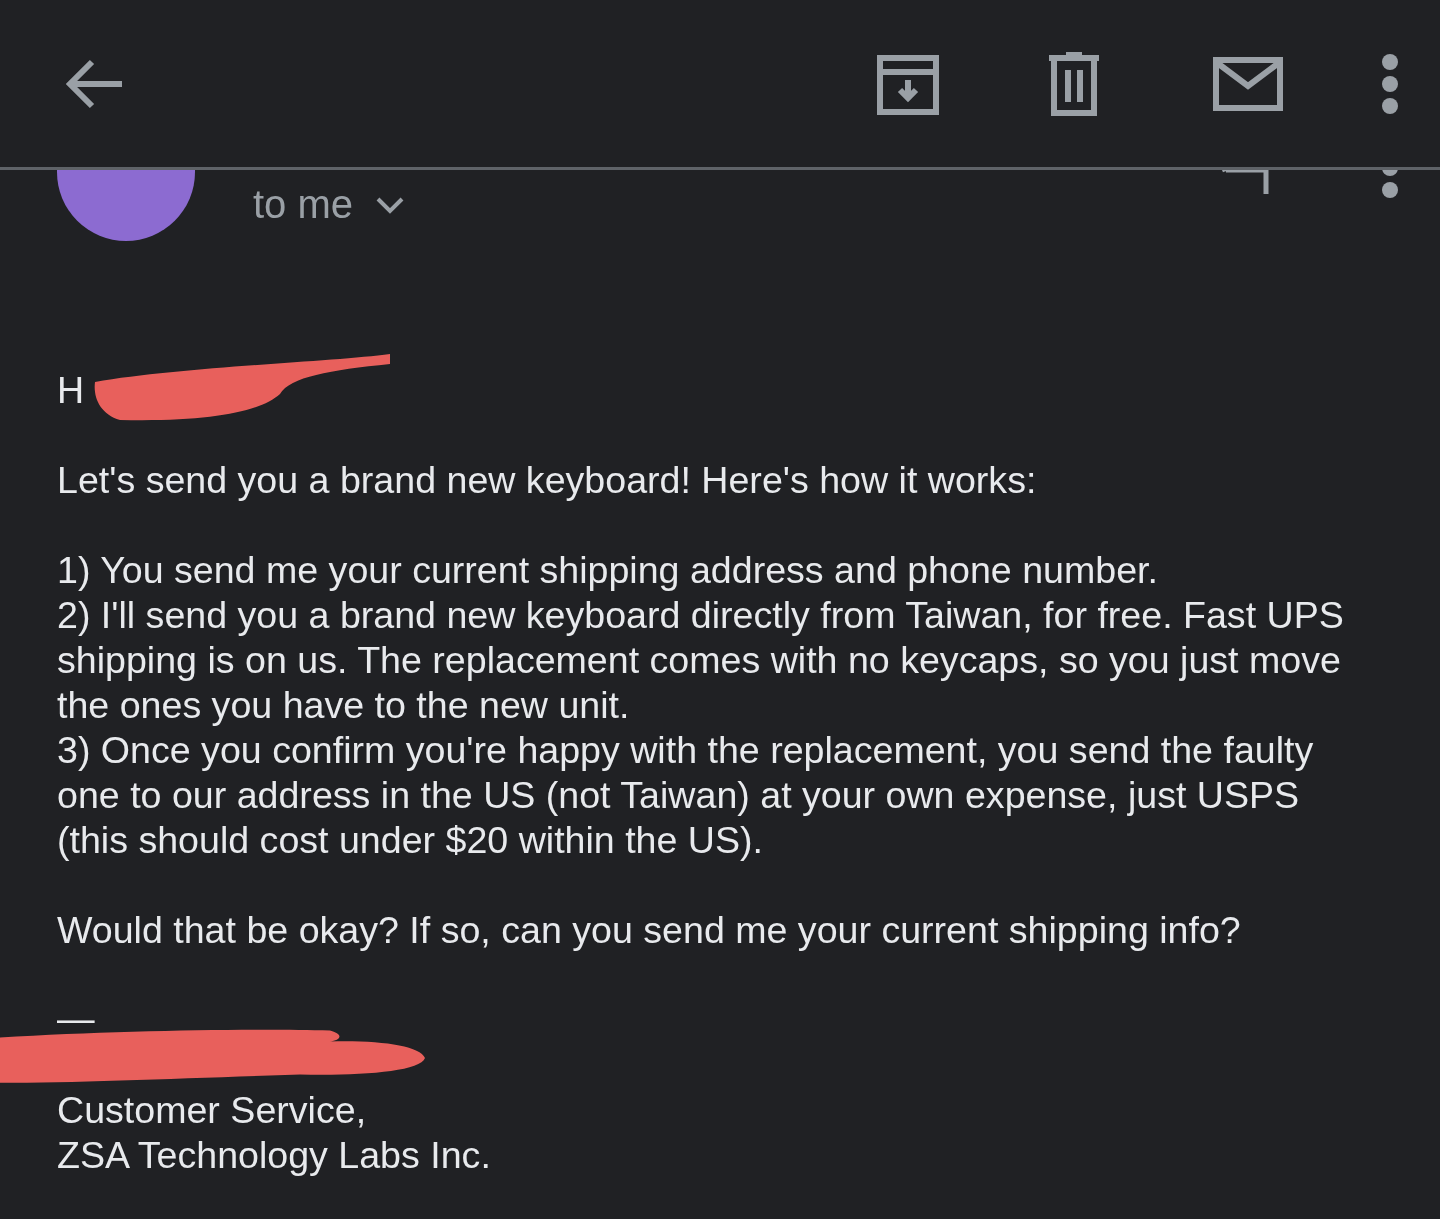 This screenshot has width=1440, height=1219. I want to click on list-item-text: 3) Once you confirm you're happy with the replacement, you send the faulty one to our address in the US (not Taiwan) at your own expense, just USPS (this should cost under $20 within the US)., so click(686, 795).